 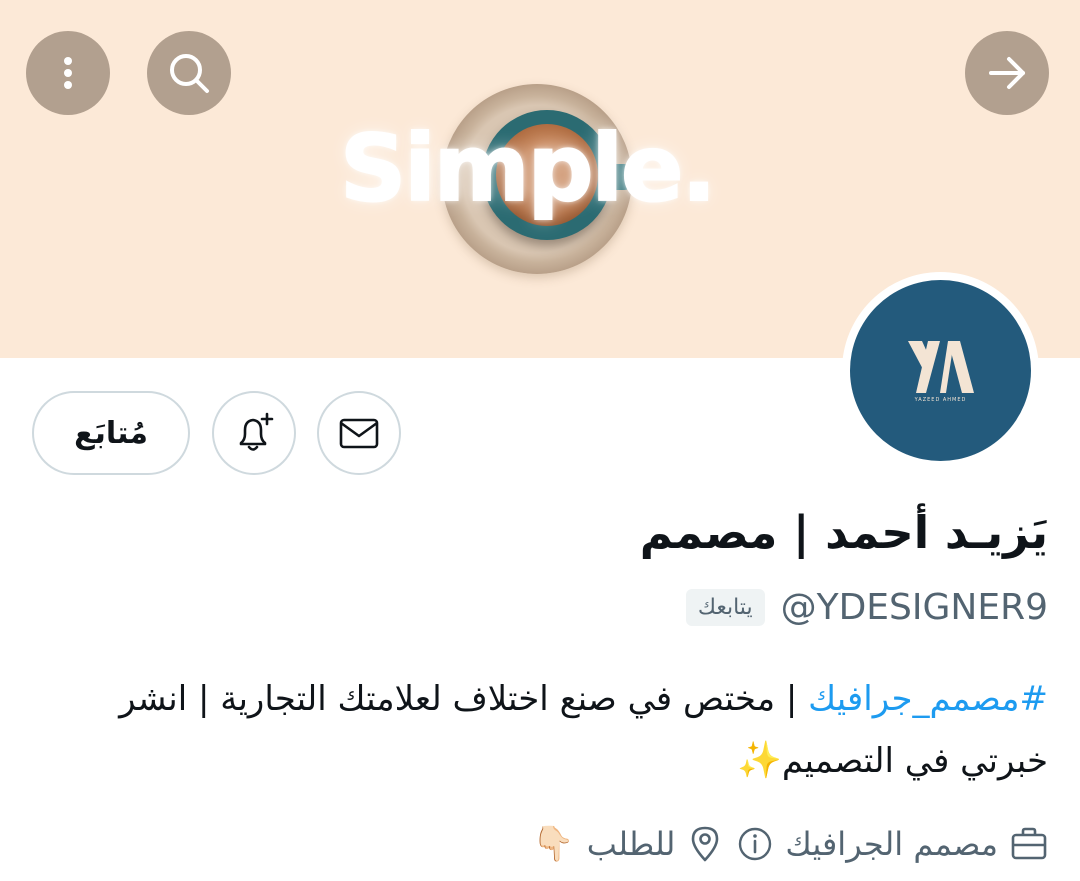 I want to click on location-item: للطلب 👇🏻, so click(x=627, y=844).